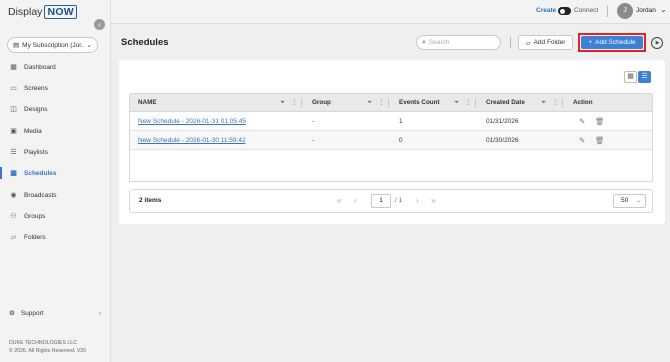  I want to click on last-page-icon: », so click(433, 201).